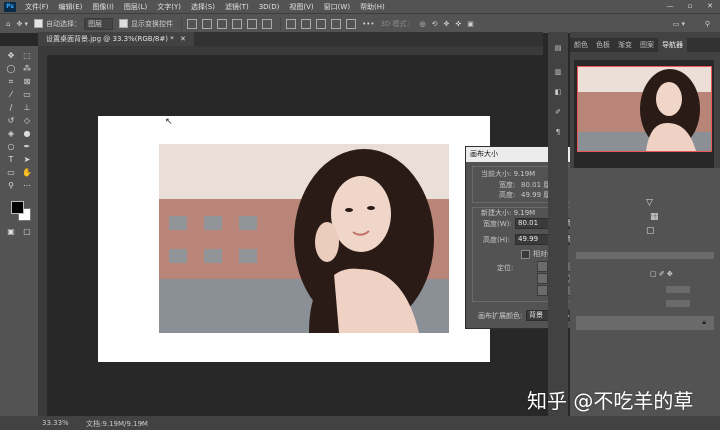 The height and width of the screenshot is (430, 720). I want to click on menu-select: 选择(S), so click(203, 7).